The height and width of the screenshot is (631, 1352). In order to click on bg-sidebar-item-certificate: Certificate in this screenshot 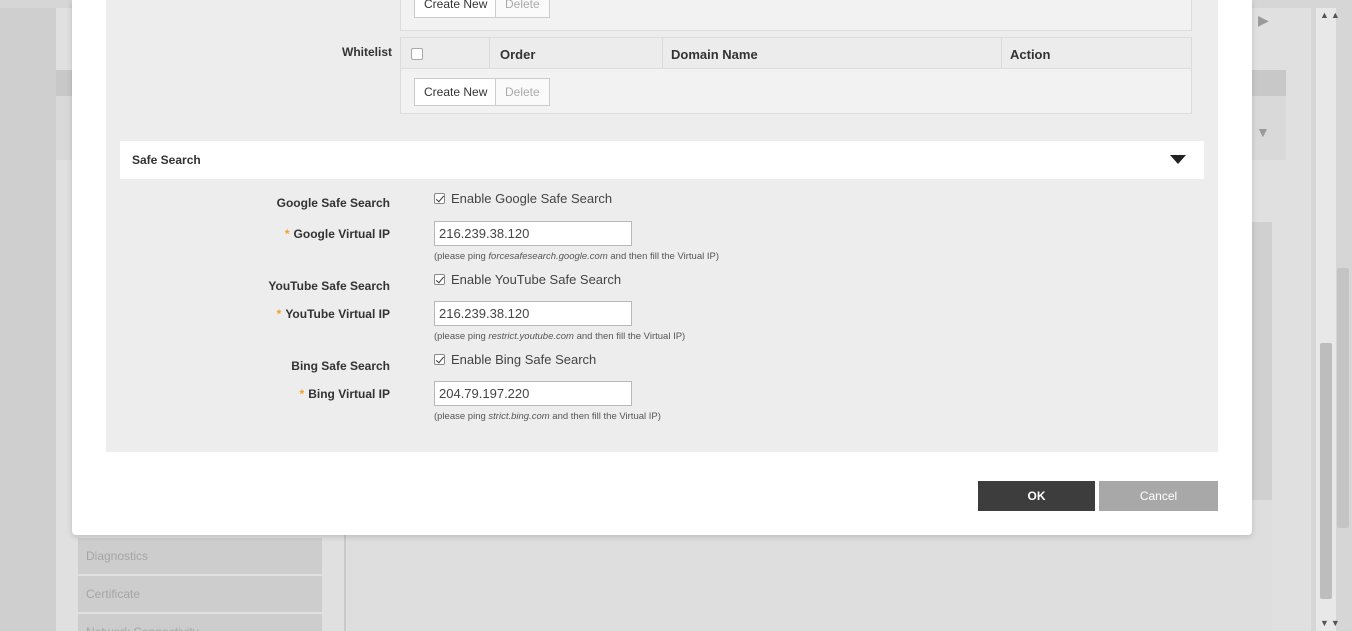, I will do `click(200, 594)`.